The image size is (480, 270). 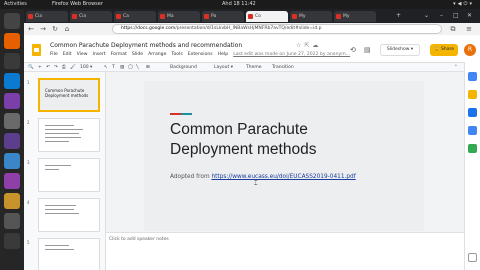 What do you see at coordinates (444, 50) in the screenshot?
I see `share-button: 🔒 Share` at bounding box center [444, 50].